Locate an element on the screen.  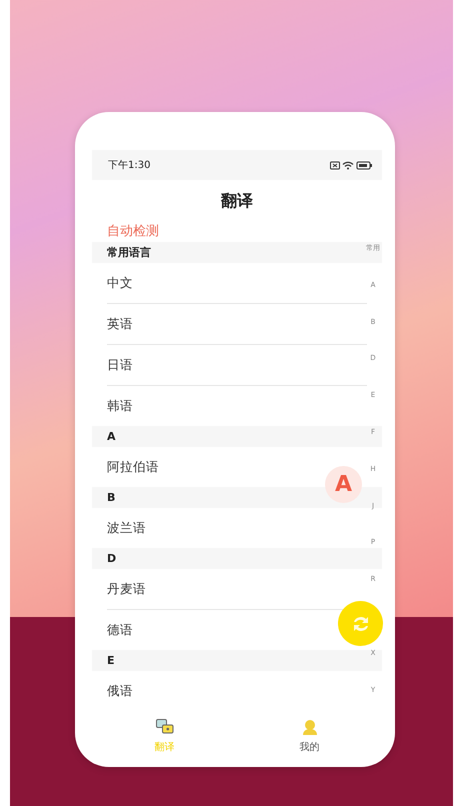
language-item: 韩语 is located at coordinates (120, 405).